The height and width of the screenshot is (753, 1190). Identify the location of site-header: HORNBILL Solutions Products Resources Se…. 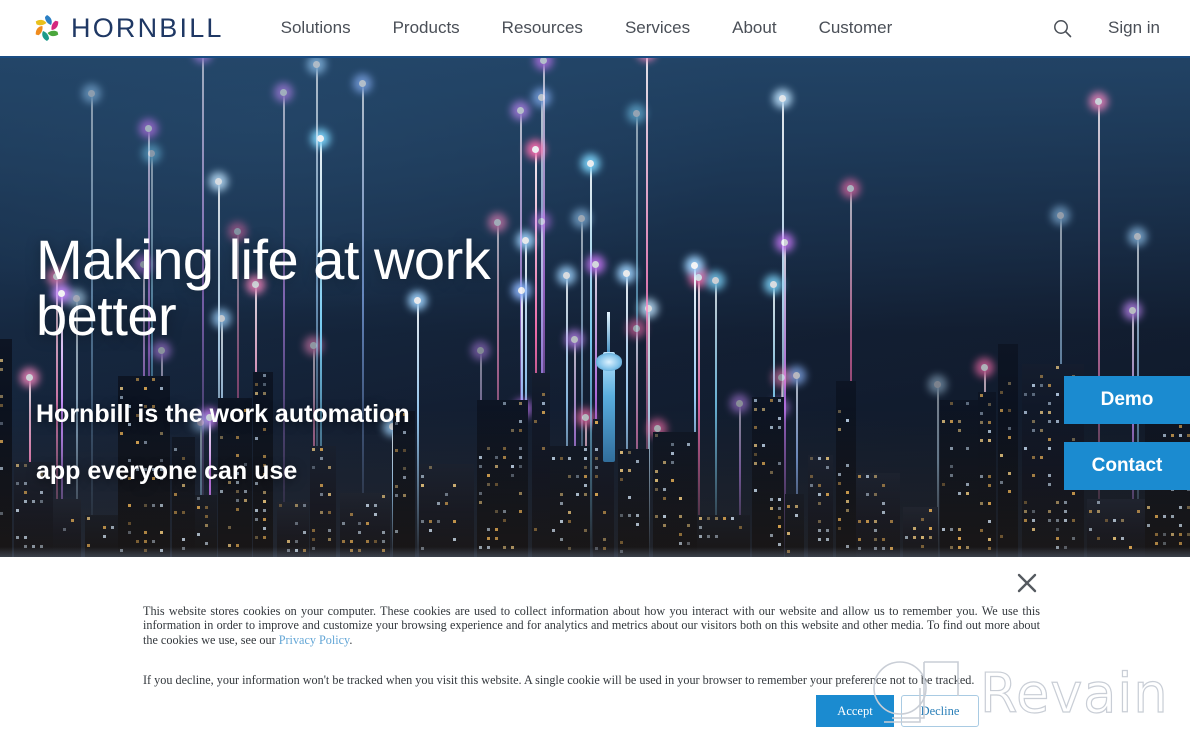
(595, 29).